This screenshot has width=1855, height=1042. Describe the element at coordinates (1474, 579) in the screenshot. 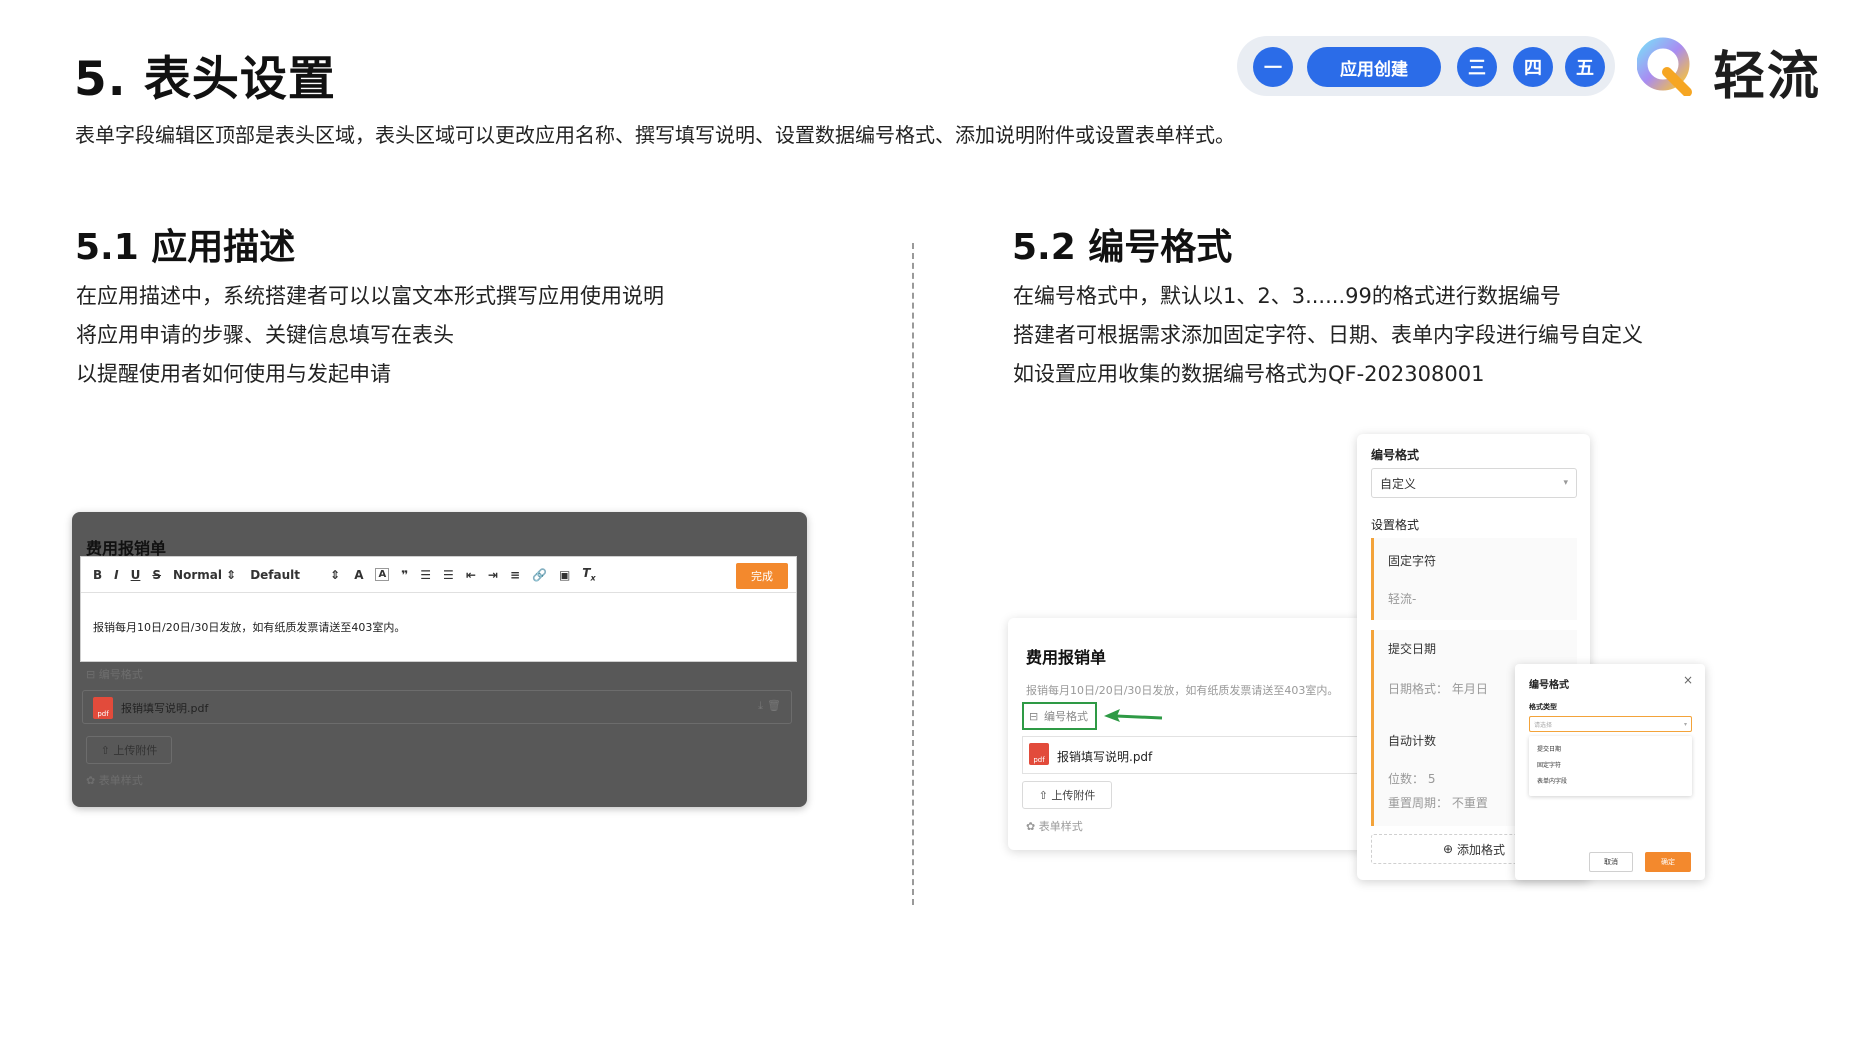

I see `format-block-fixed: 固定字符 轻流-` at that location.